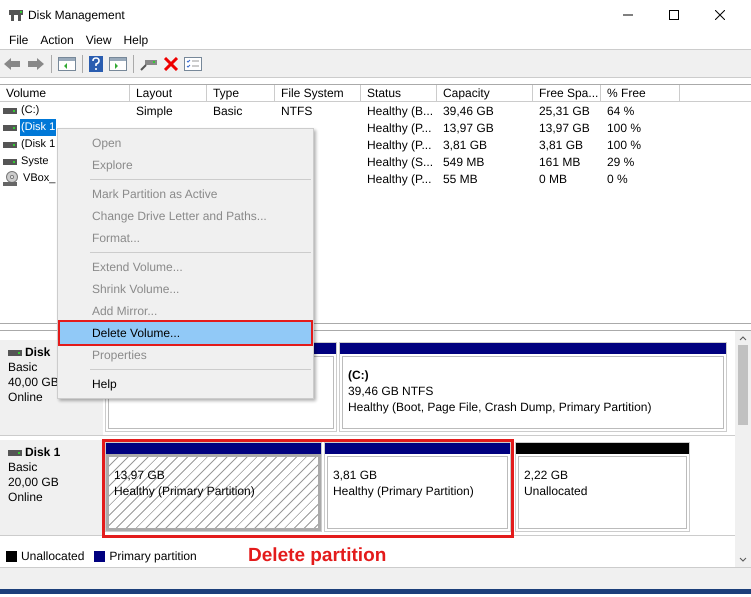 This screenshot has width=751, height=597. I want to click on table-cell: 29 %, so click(620, 161).